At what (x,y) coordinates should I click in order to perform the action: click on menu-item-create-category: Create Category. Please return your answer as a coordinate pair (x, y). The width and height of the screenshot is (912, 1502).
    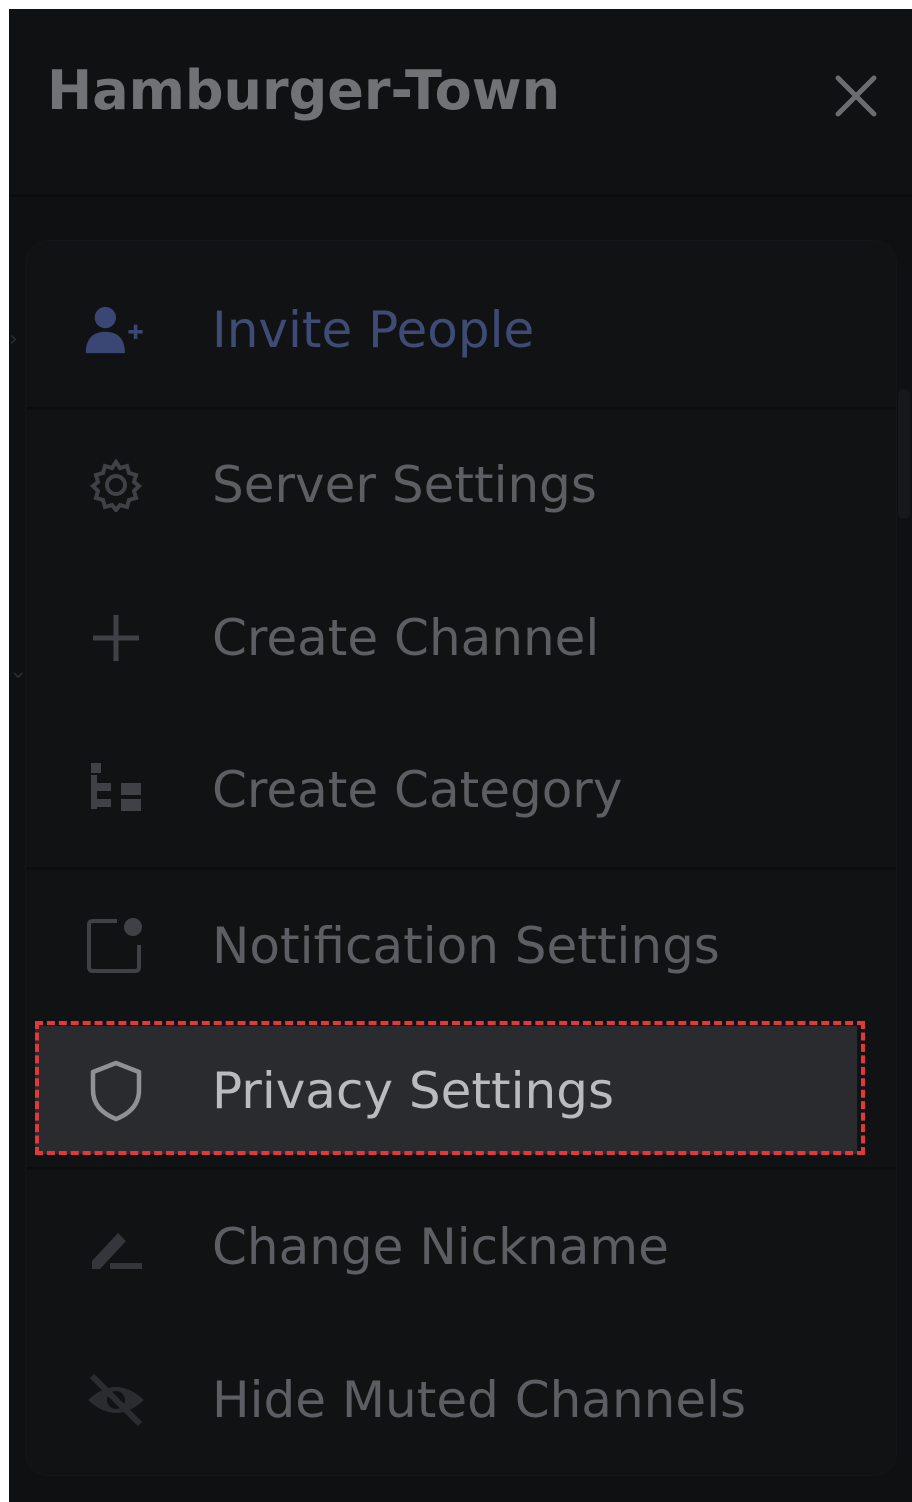
    Looking at the image, I should click on (461, 790).